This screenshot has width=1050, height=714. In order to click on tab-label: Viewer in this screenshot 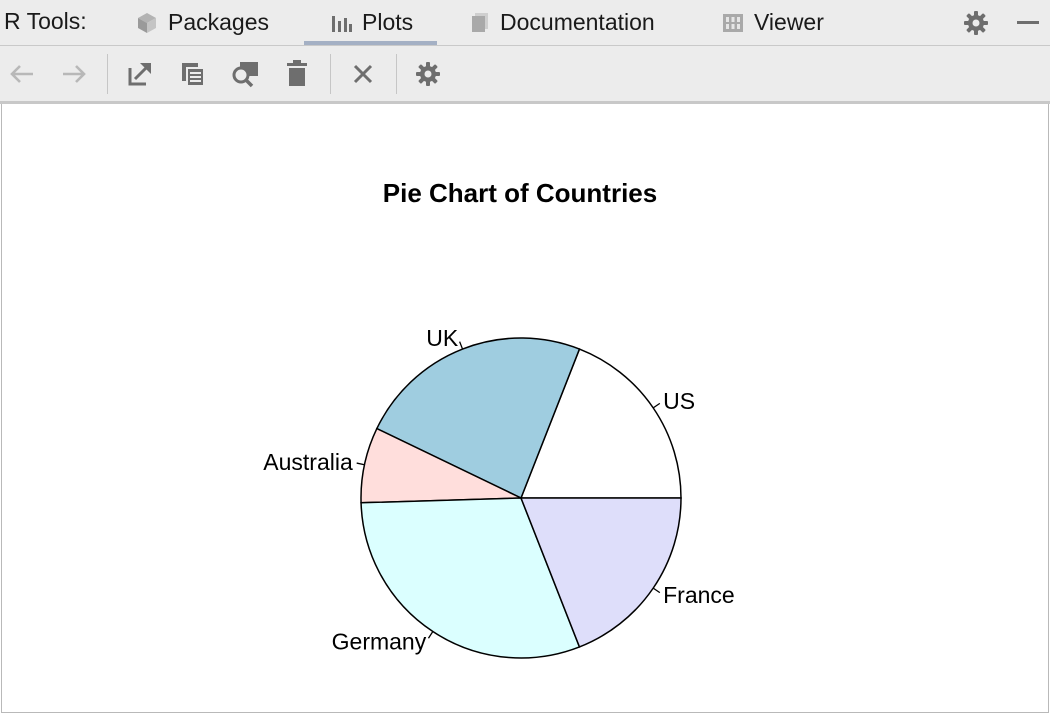, I will do `click(789, 22)`.